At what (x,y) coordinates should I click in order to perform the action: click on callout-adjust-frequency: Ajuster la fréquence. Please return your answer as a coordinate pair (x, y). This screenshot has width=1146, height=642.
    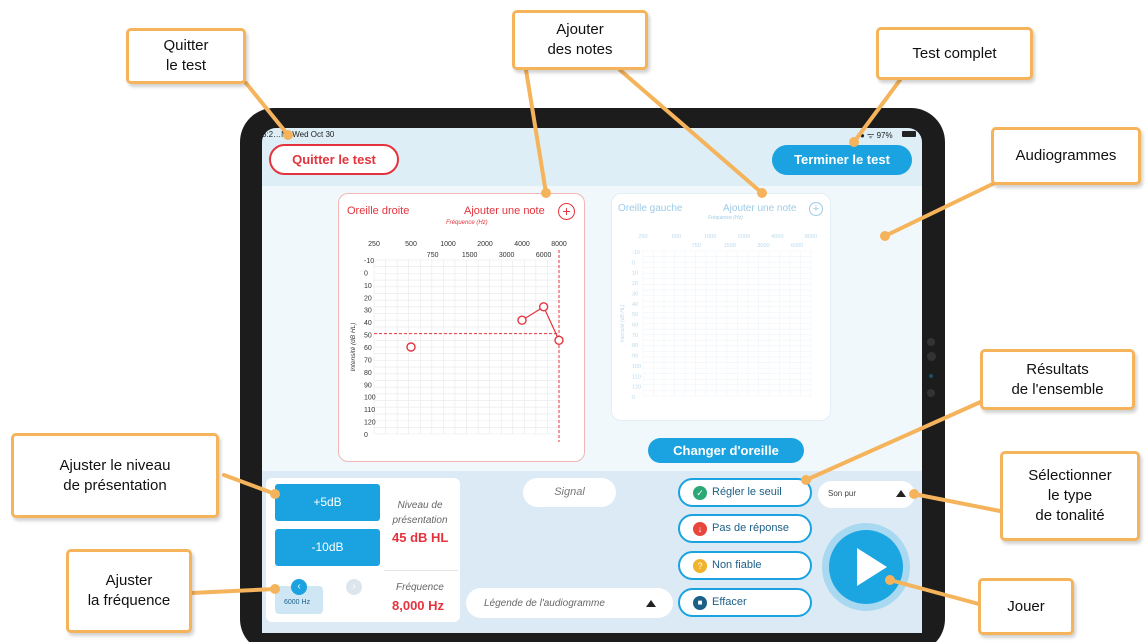
    Looking at the image, I should click on (129, 591).